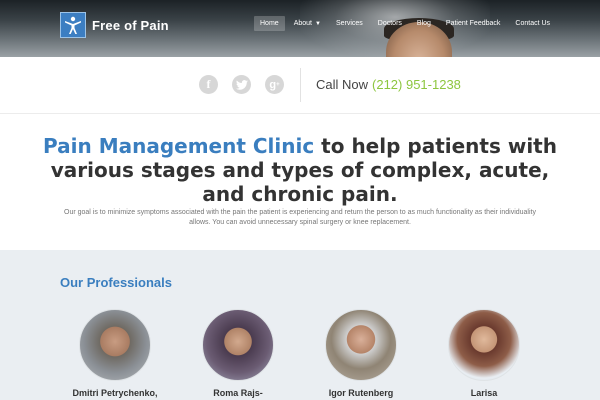 The image size is (600, 400). What do you see at coordinates (241, 84) in the screenshot?
I see `twitter-icon` at bounding box center [241, 84].